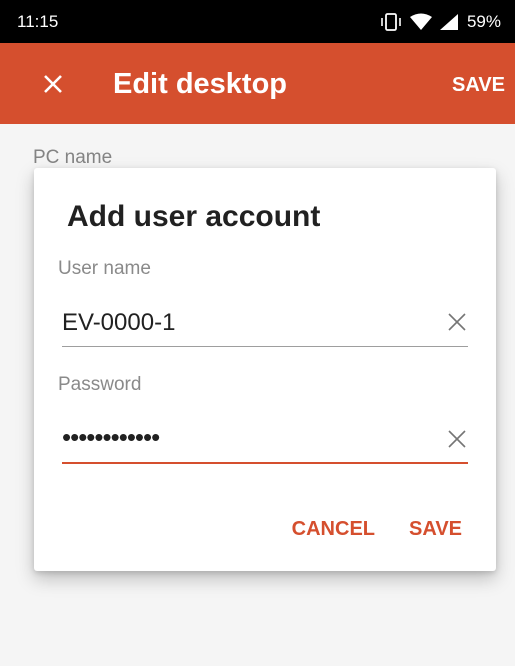 This screenshot has width=515, height=666. Describe the element at coordinates (420, 21) in the screenshot. I see `wifi-icon` at that location.